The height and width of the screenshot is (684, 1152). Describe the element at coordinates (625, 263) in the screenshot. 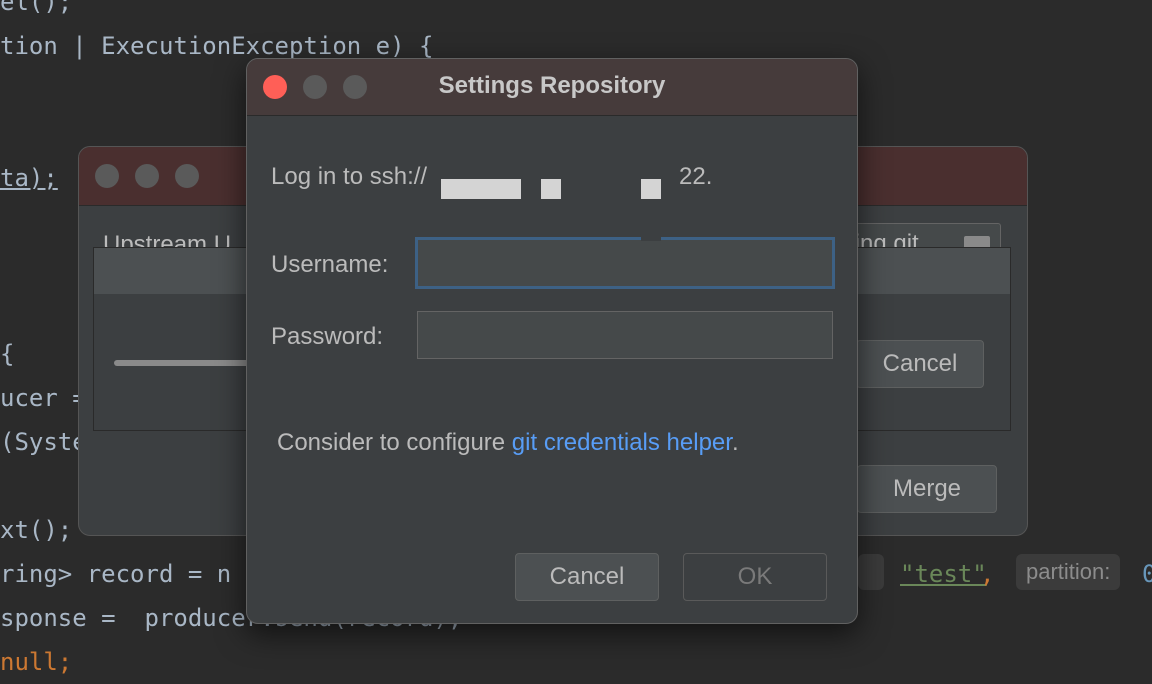

I see `username-input` at that location.